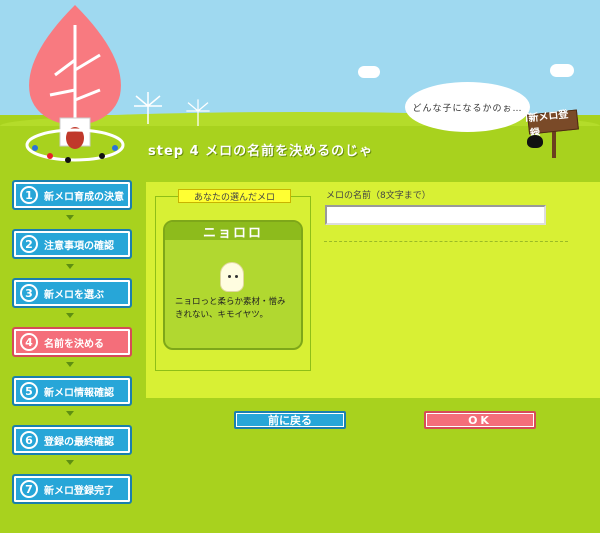 Image resolution: width=600 pixels, height=533 pixels. I want to click on nav-step-3: 3 新メロを選ぶ, so click(72, 293).